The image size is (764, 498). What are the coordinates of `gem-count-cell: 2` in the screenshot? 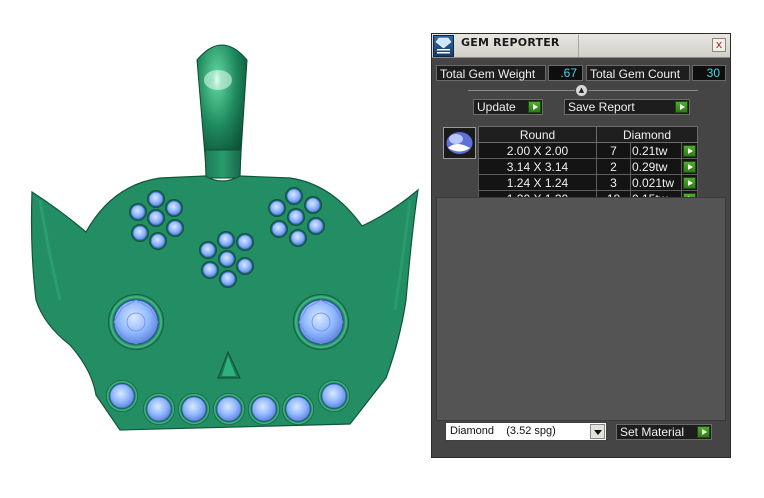 It's located at (613, 166).